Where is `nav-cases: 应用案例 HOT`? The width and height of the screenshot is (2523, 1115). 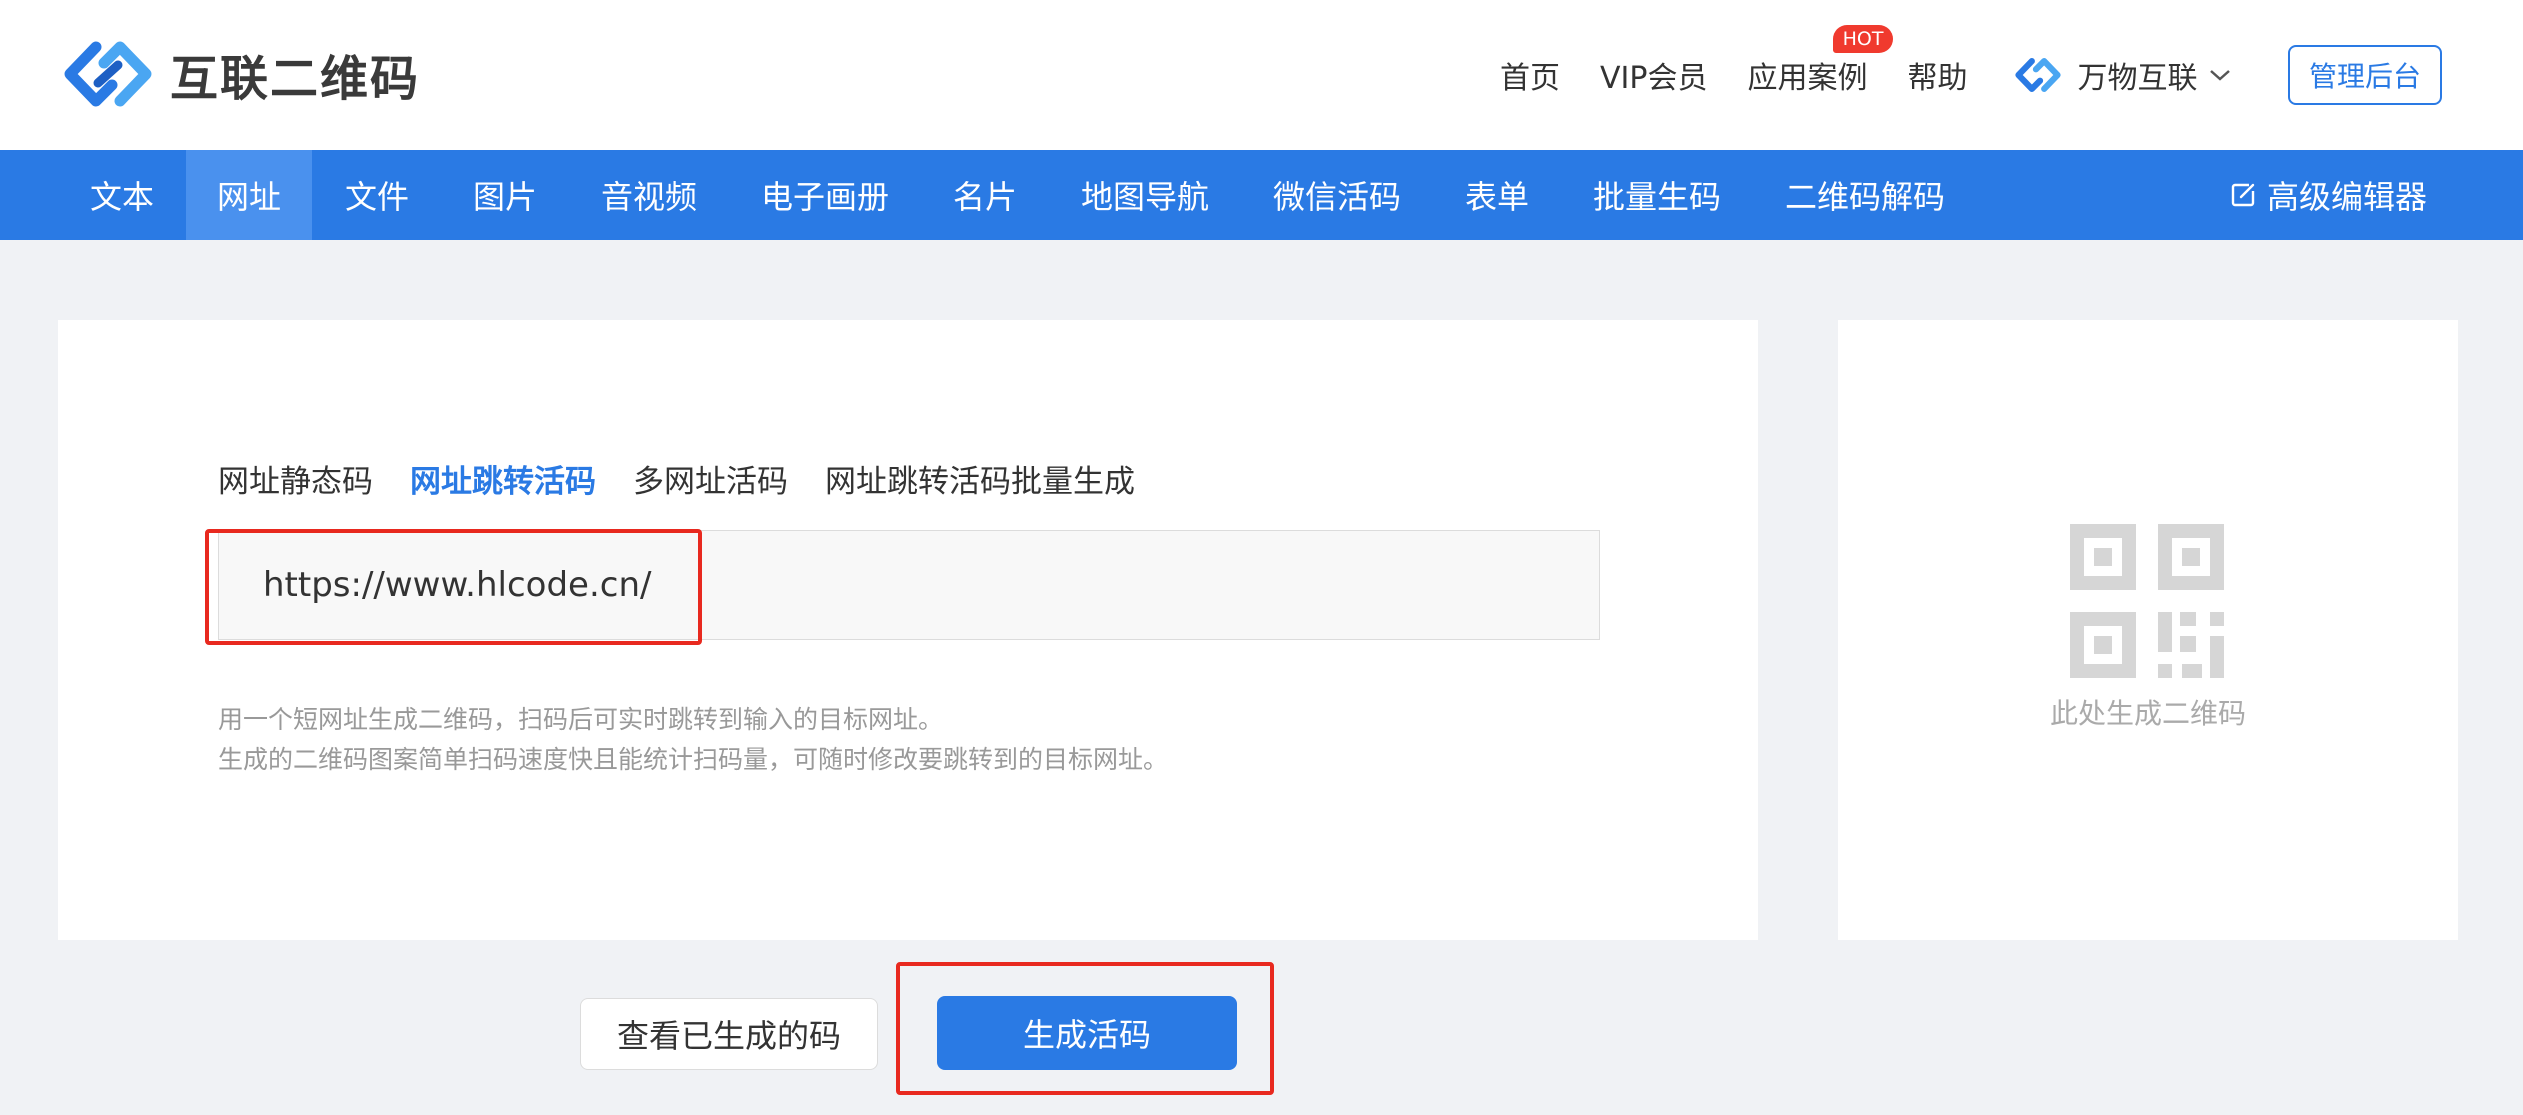
nav-cases: 应用案例 HOT is located at coordinates (1820, 61).